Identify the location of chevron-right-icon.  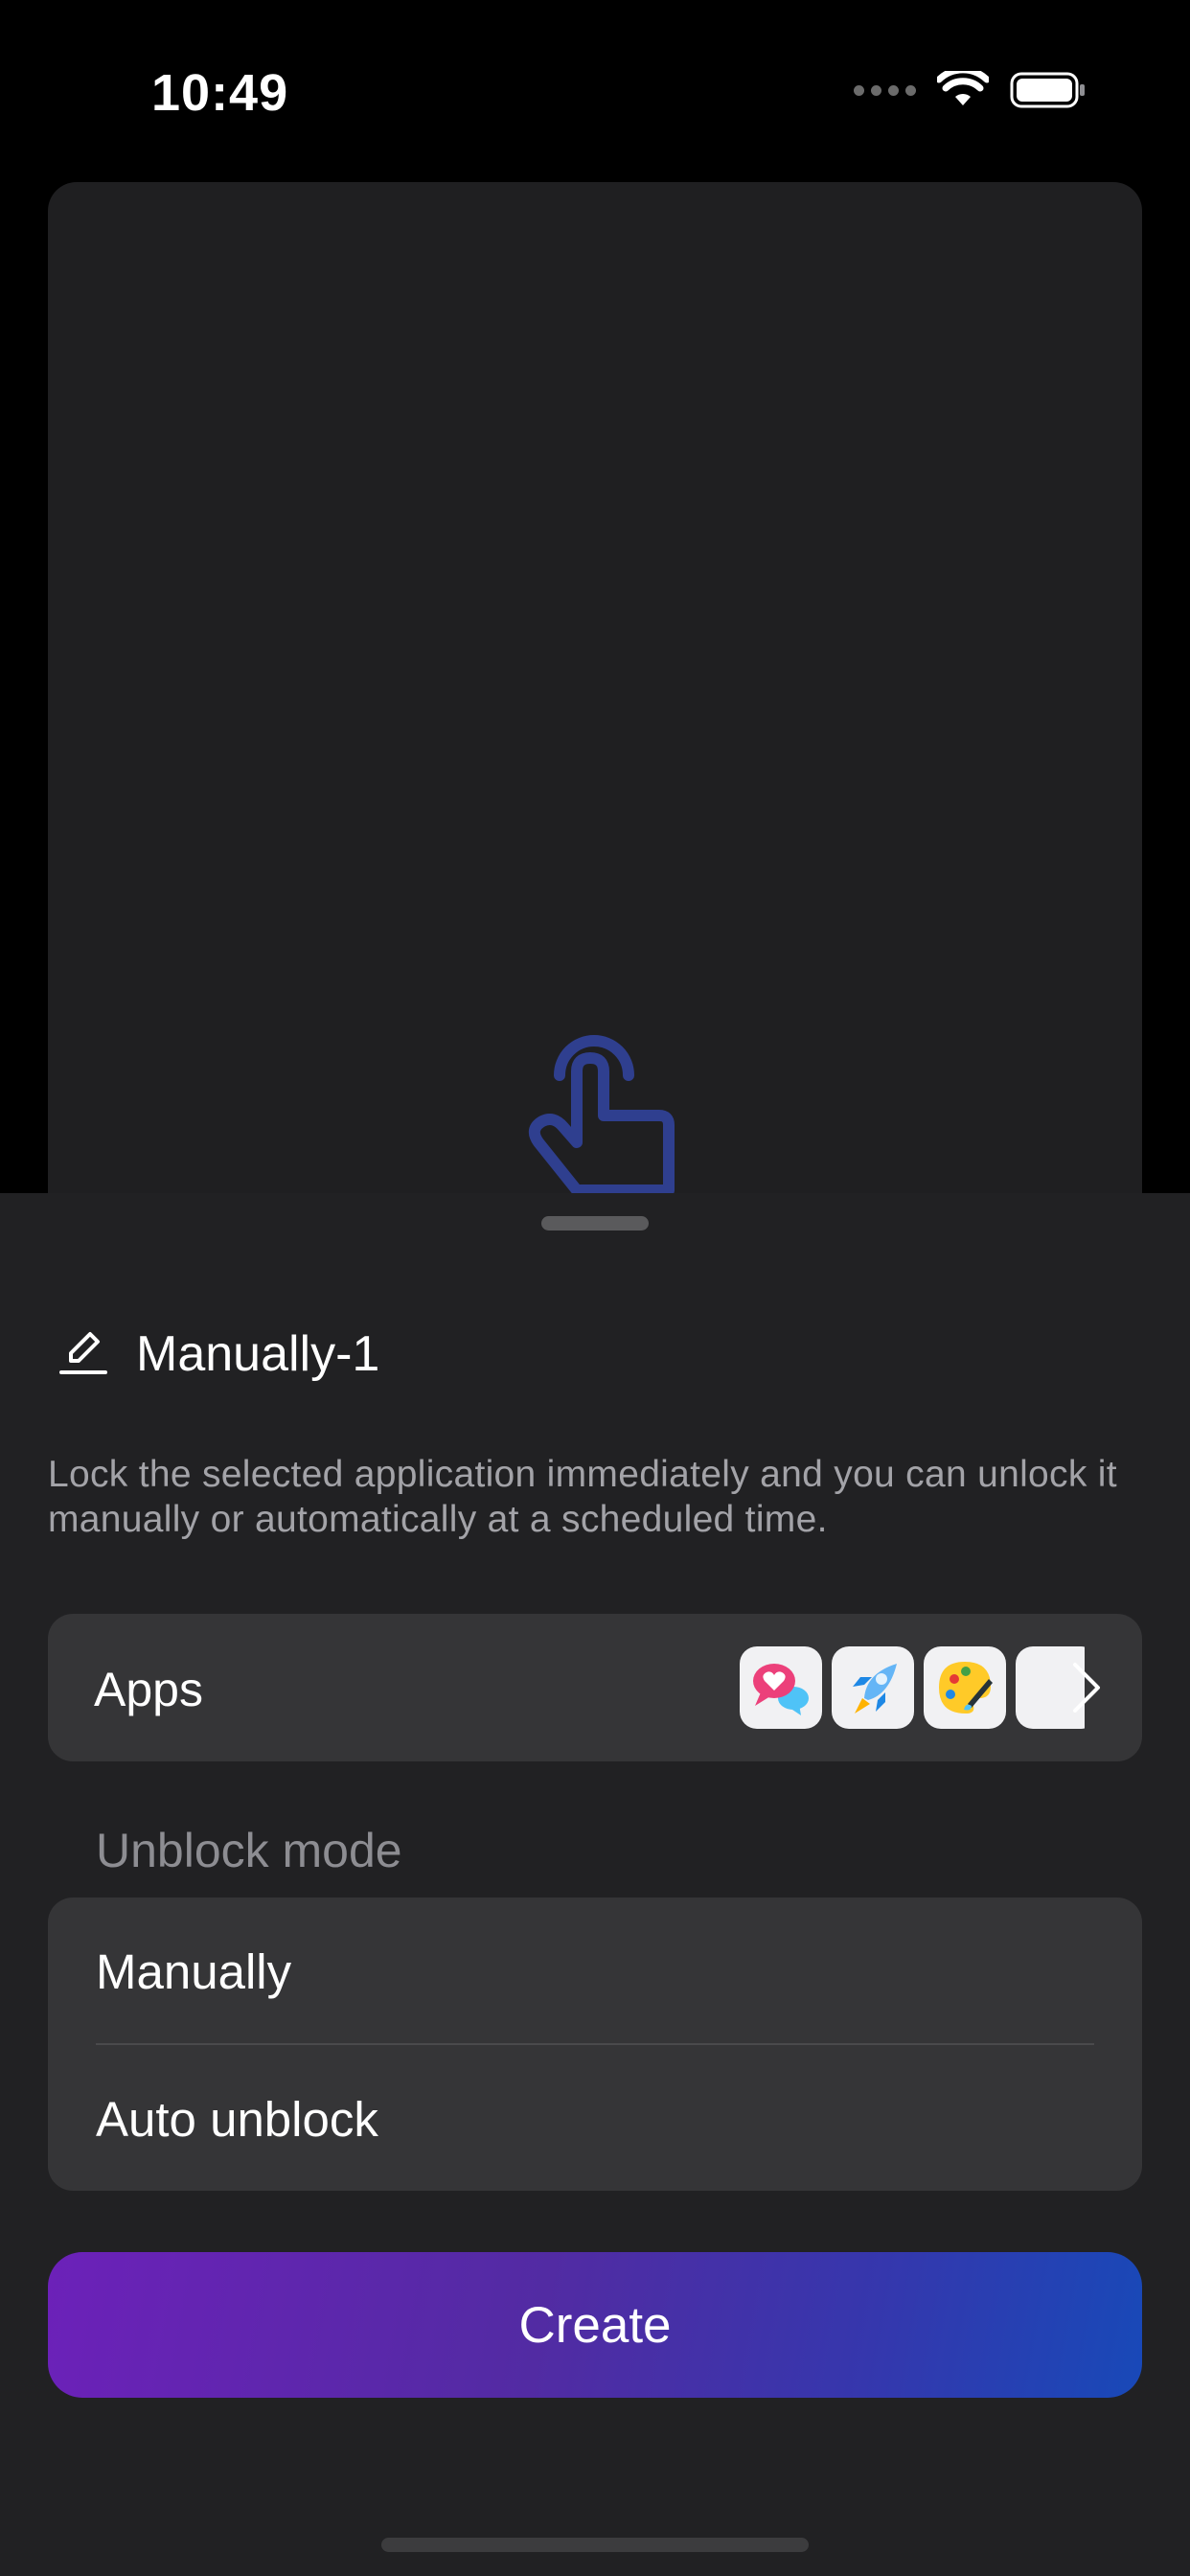
(1087, 1690).